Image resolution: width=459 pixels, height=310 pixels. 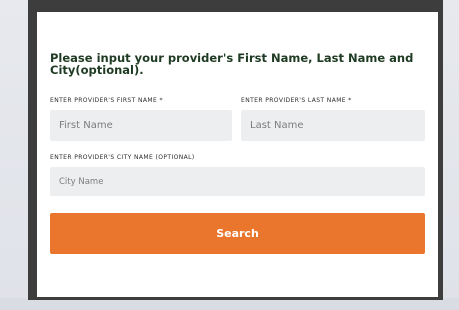 I want to click on first-name-input, so click(x=141, y=125).